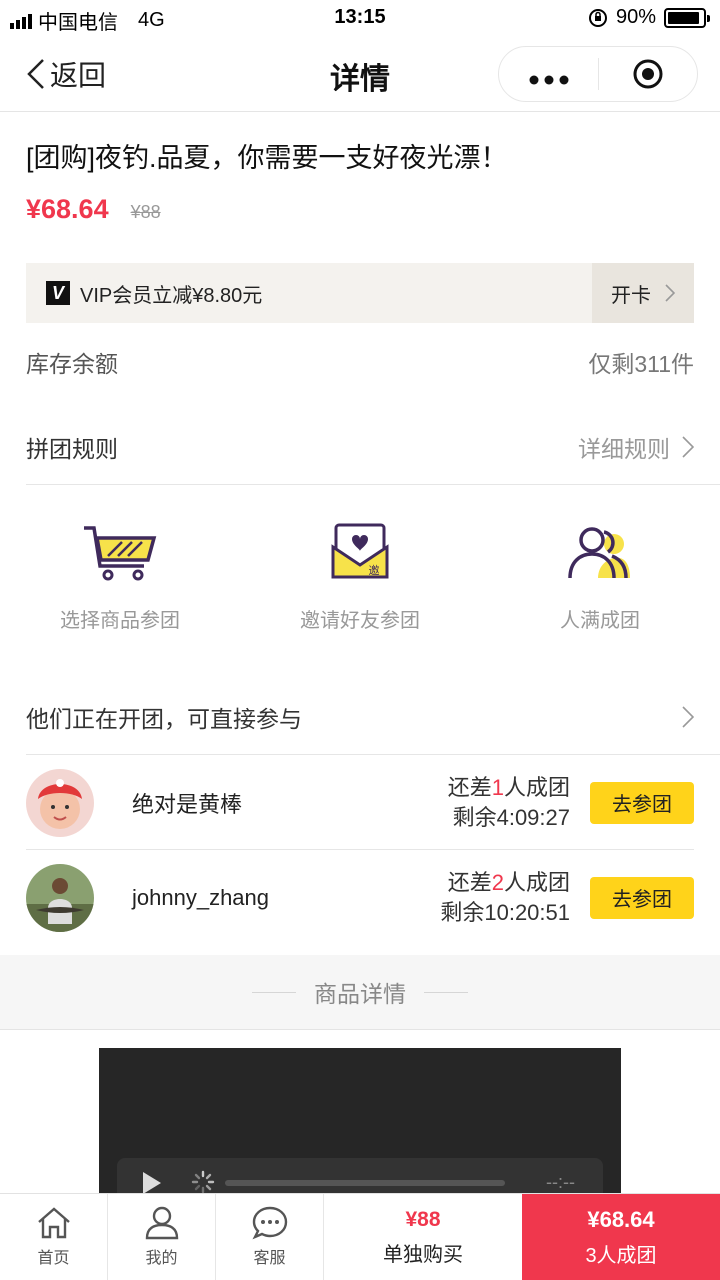  I want to click on battery-percent: 90%, so click(635, 17).